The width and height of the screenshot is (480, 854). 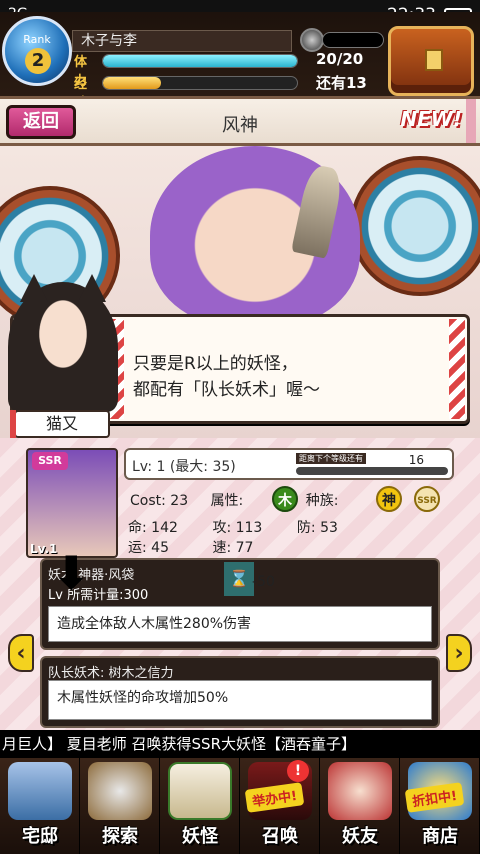 I want to click on scroll-icon, so click(x=200, y=791).